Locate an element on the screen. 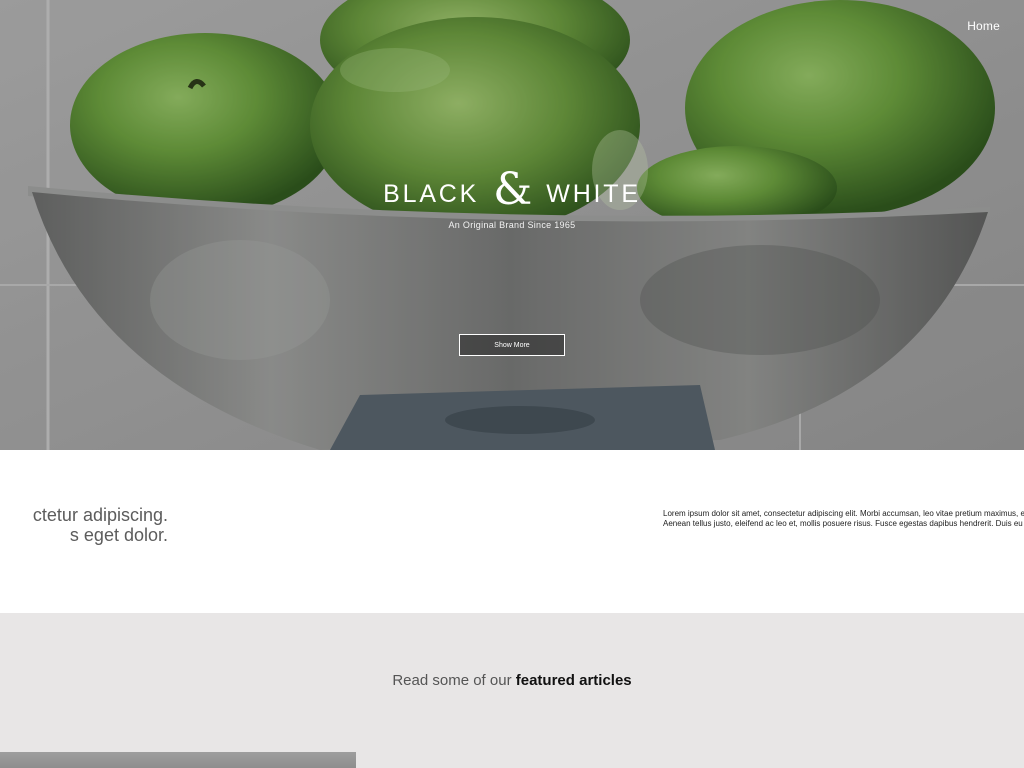 This screenshot has height=768, width=1024. brand-ampersand: & is located at coordinates (513, 189).